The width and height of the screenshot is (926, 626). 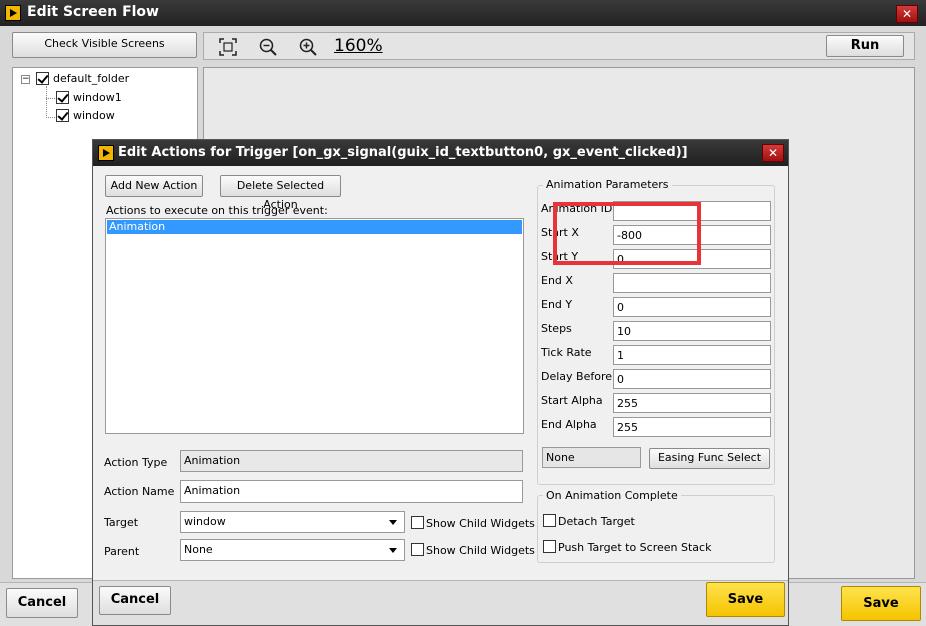 I want to click on dialog-close-button: ✕, so click(x=773, y=153).